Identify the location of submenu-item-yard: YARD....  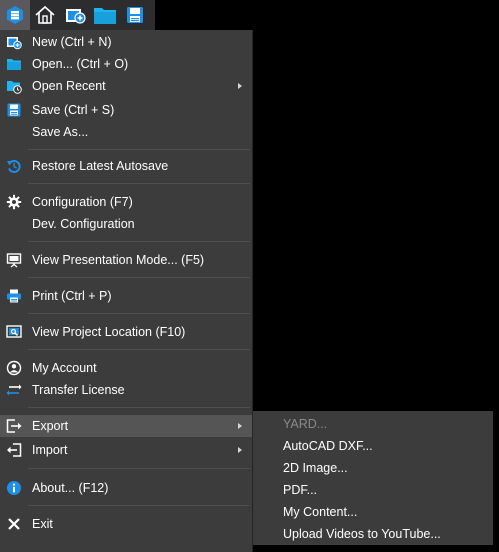
(373, 424).